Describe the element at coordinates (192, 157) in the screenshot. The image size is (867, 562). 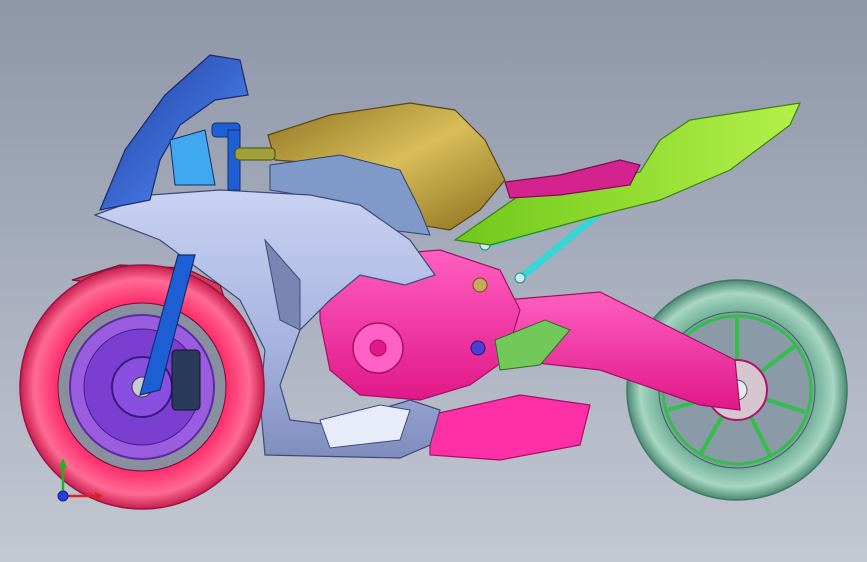
I see `nose-intake` at that location.